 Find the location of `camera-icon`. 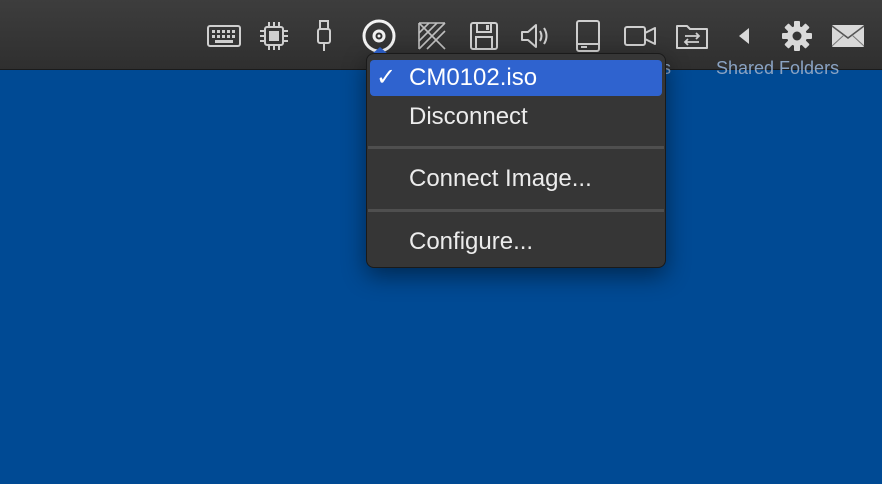

camera-icon is located at coordinates (640, 36).